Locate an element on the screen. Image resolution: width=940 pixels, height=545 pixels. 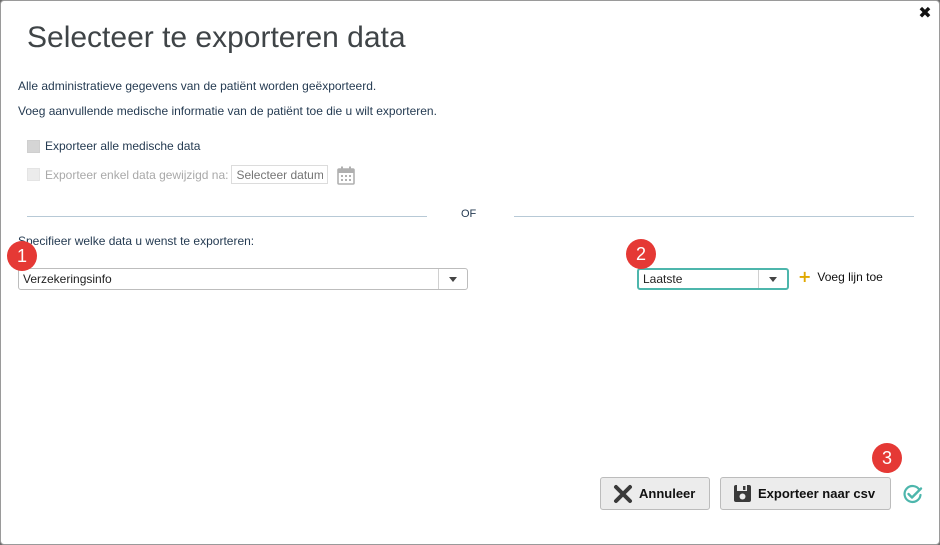
data-type-select-value: Verzekeringsinfo is located at coordinates (67, 279).